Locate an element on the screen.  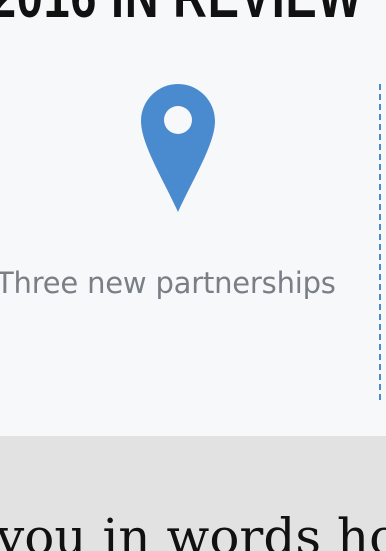
map-pin-hole is located at coordinates (178, 120).